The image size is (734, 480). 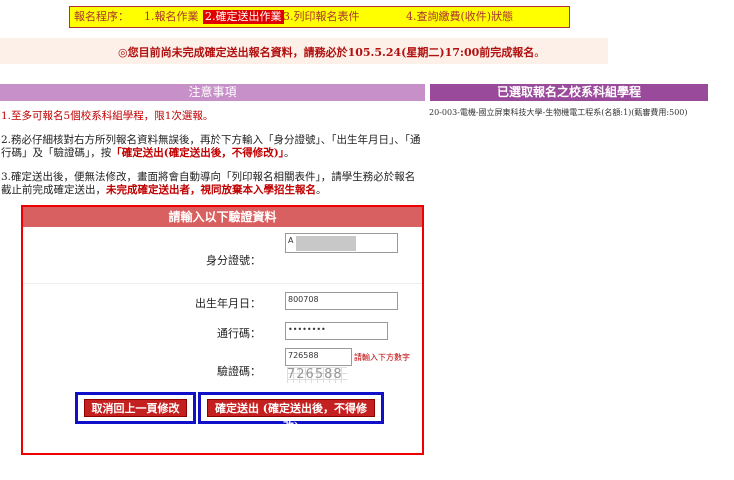 I want to click on step-3-print-forms: 3.列印報名表件, so click(x=321, y=17).